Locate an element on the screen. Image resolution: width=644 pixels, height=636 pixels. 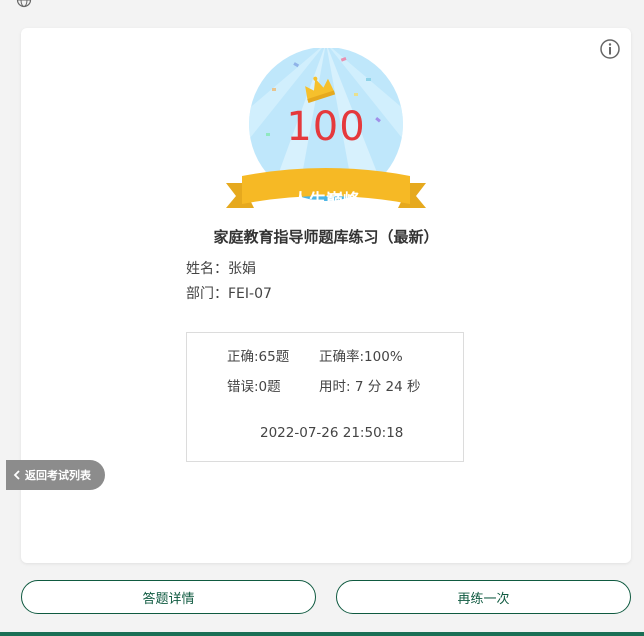
student-department: 部门：FEI-07 is located at coordinates (229, 294).